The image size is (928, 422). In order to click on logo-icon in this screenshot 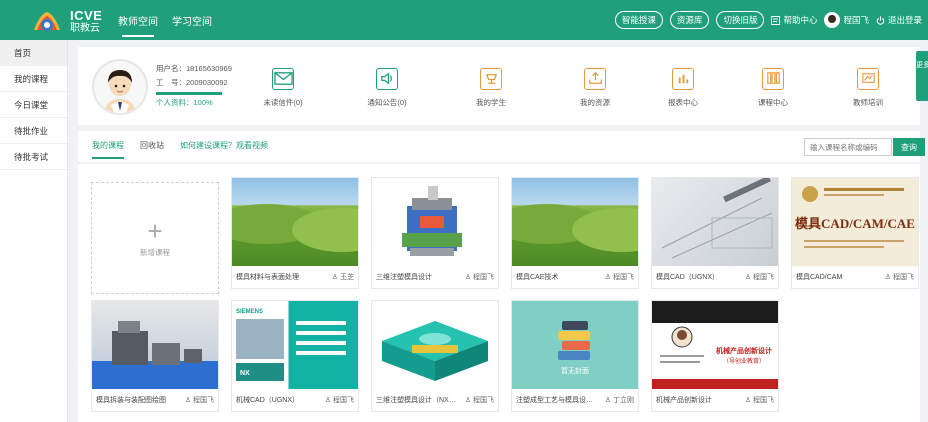, I will do `click(47, 21)`.